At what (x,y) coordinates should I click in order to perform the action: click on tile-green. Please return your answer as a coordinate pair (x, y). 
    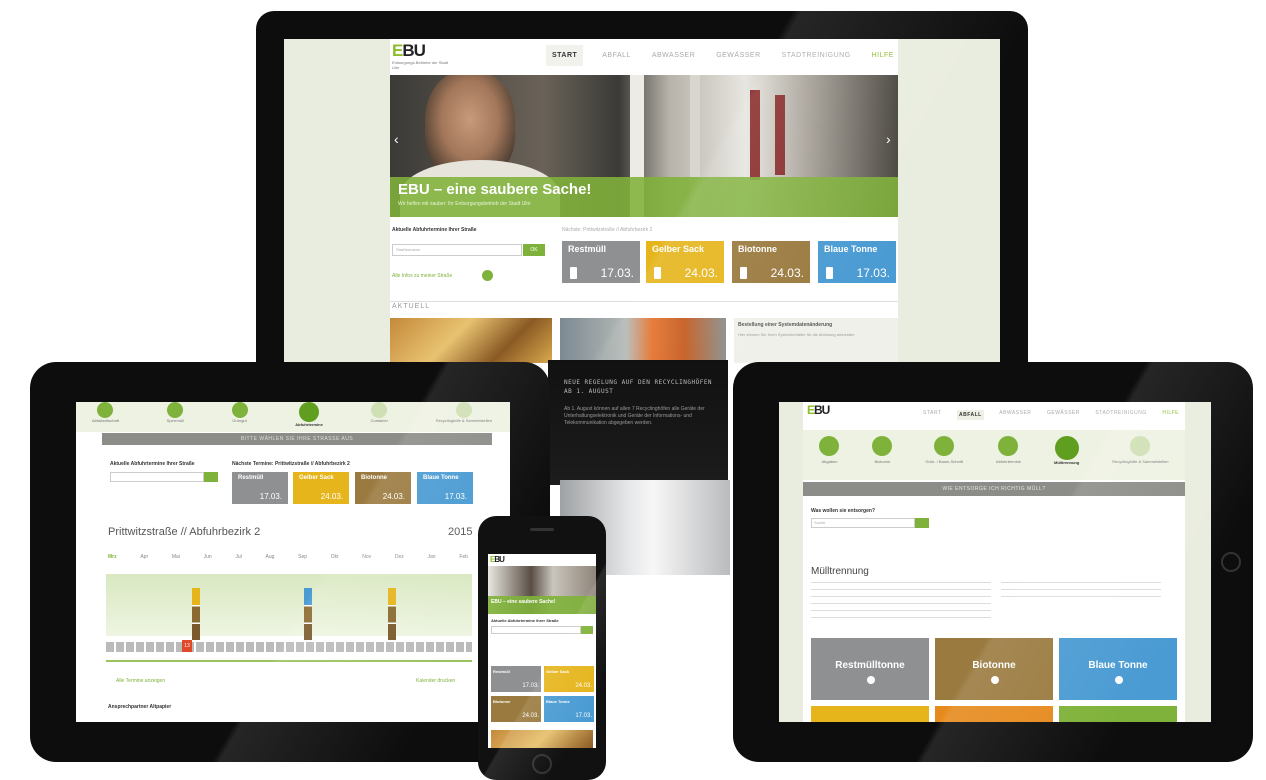
    Looking at the image, I should click on (1118, 714).